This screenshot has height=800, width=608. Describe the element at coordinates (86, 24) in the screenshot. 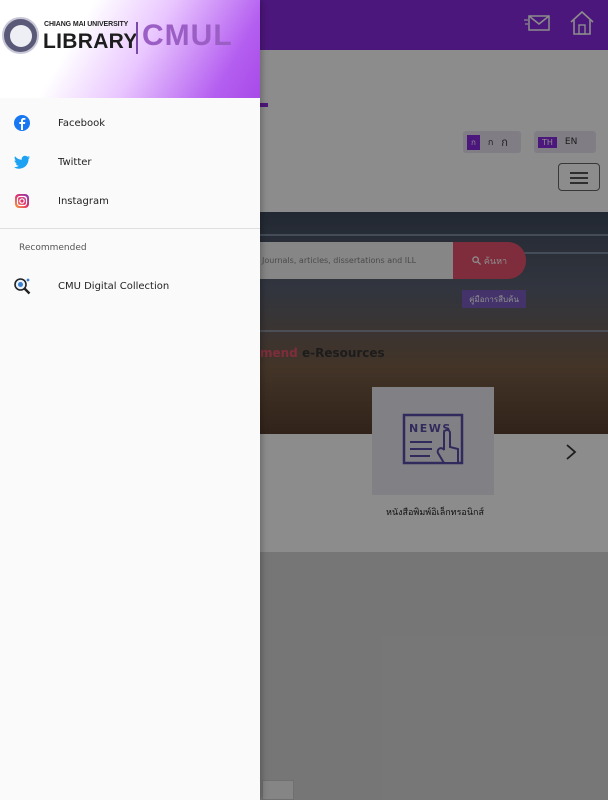

I see `university-name: CHIANG MAI UNIVERSITY` at that location.